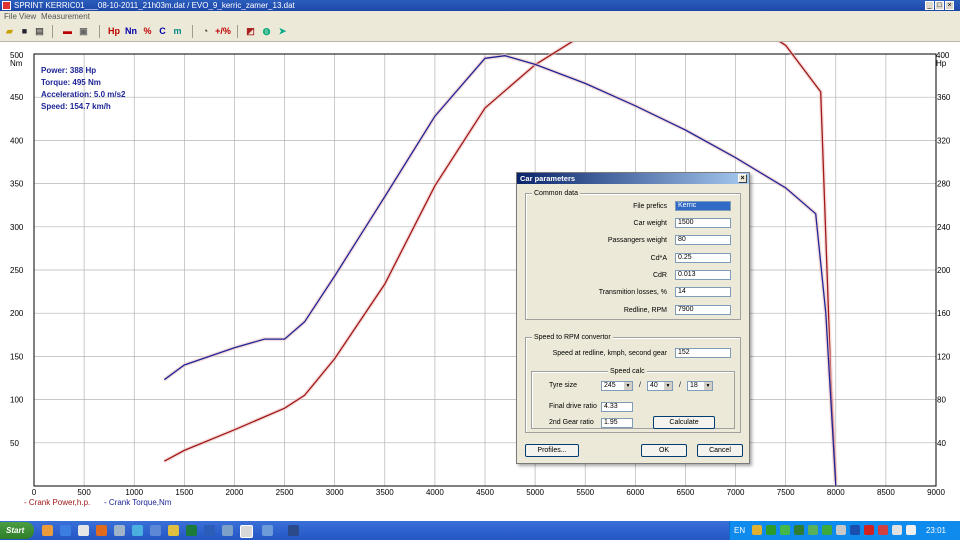  Describe the element at coordinates (944, 184) in the screenshot. I see `y2-tick-label: 280` at that location.